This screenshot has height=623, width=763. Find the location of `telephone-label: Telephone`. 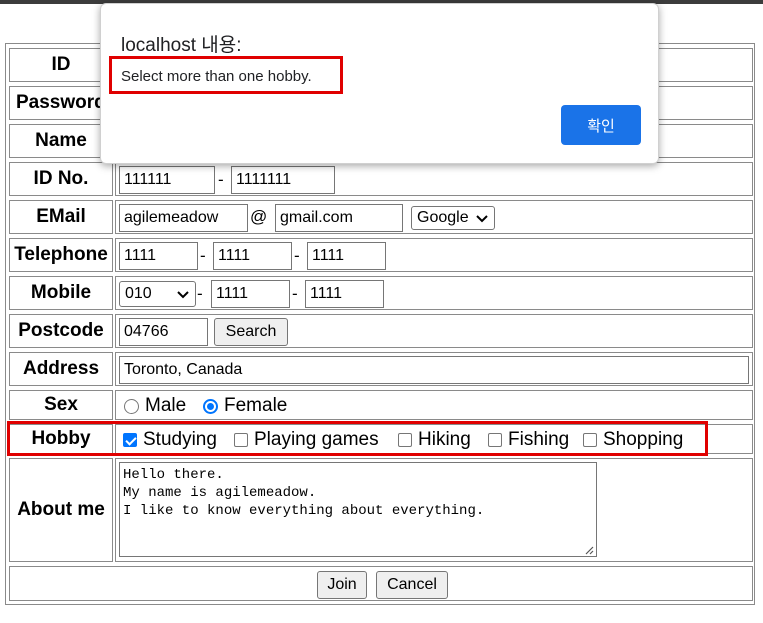

telephone-label: Telephone is located at coordinates (61, 255).